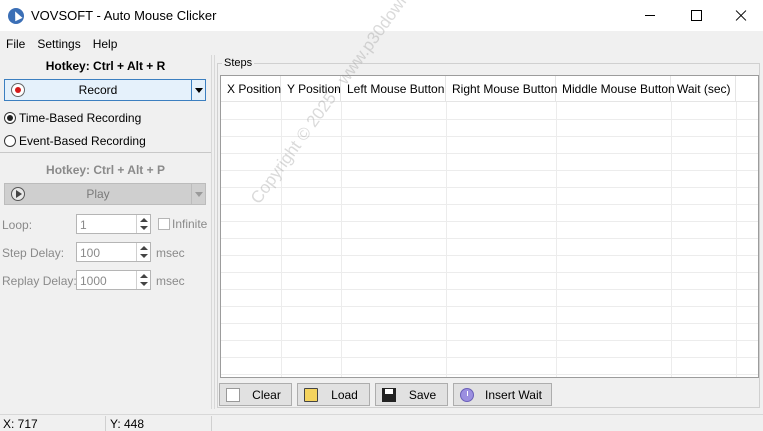 This screenshot has width=763, height=431. Describe the element at coordinates (344, 394) in the screenshot. I see `load-label: Load` at that location.